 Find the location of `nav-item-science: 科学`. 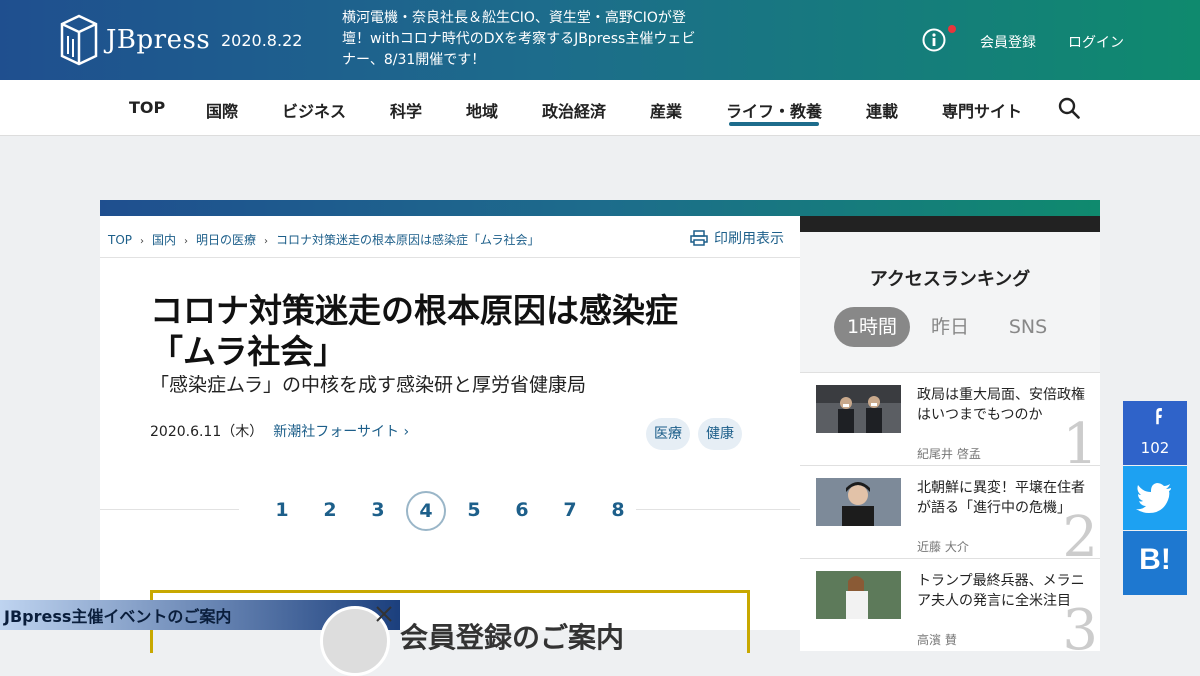

nav-item-science: 科学 is located at coordinates (406, 110).